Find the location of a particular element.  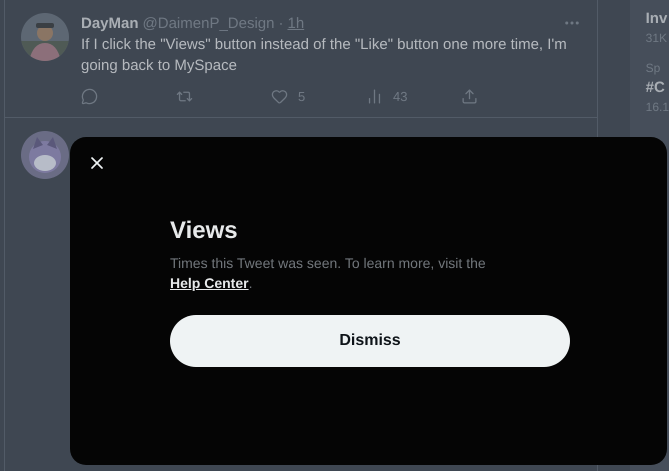

trend-title: Inv is located at coordinates (657, 18).